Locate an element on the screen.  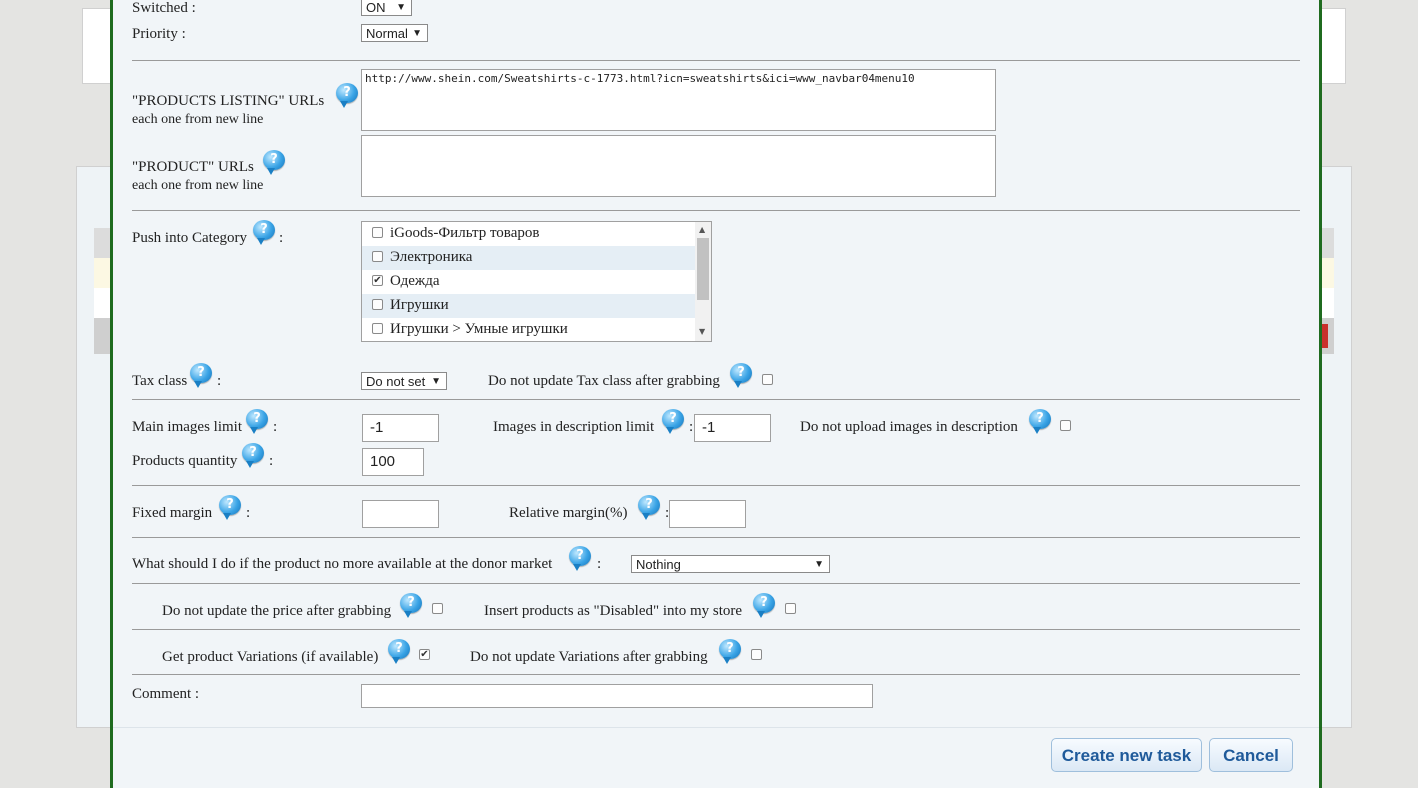
main-images-label: Main images limit is located at coordinates (187, 427).